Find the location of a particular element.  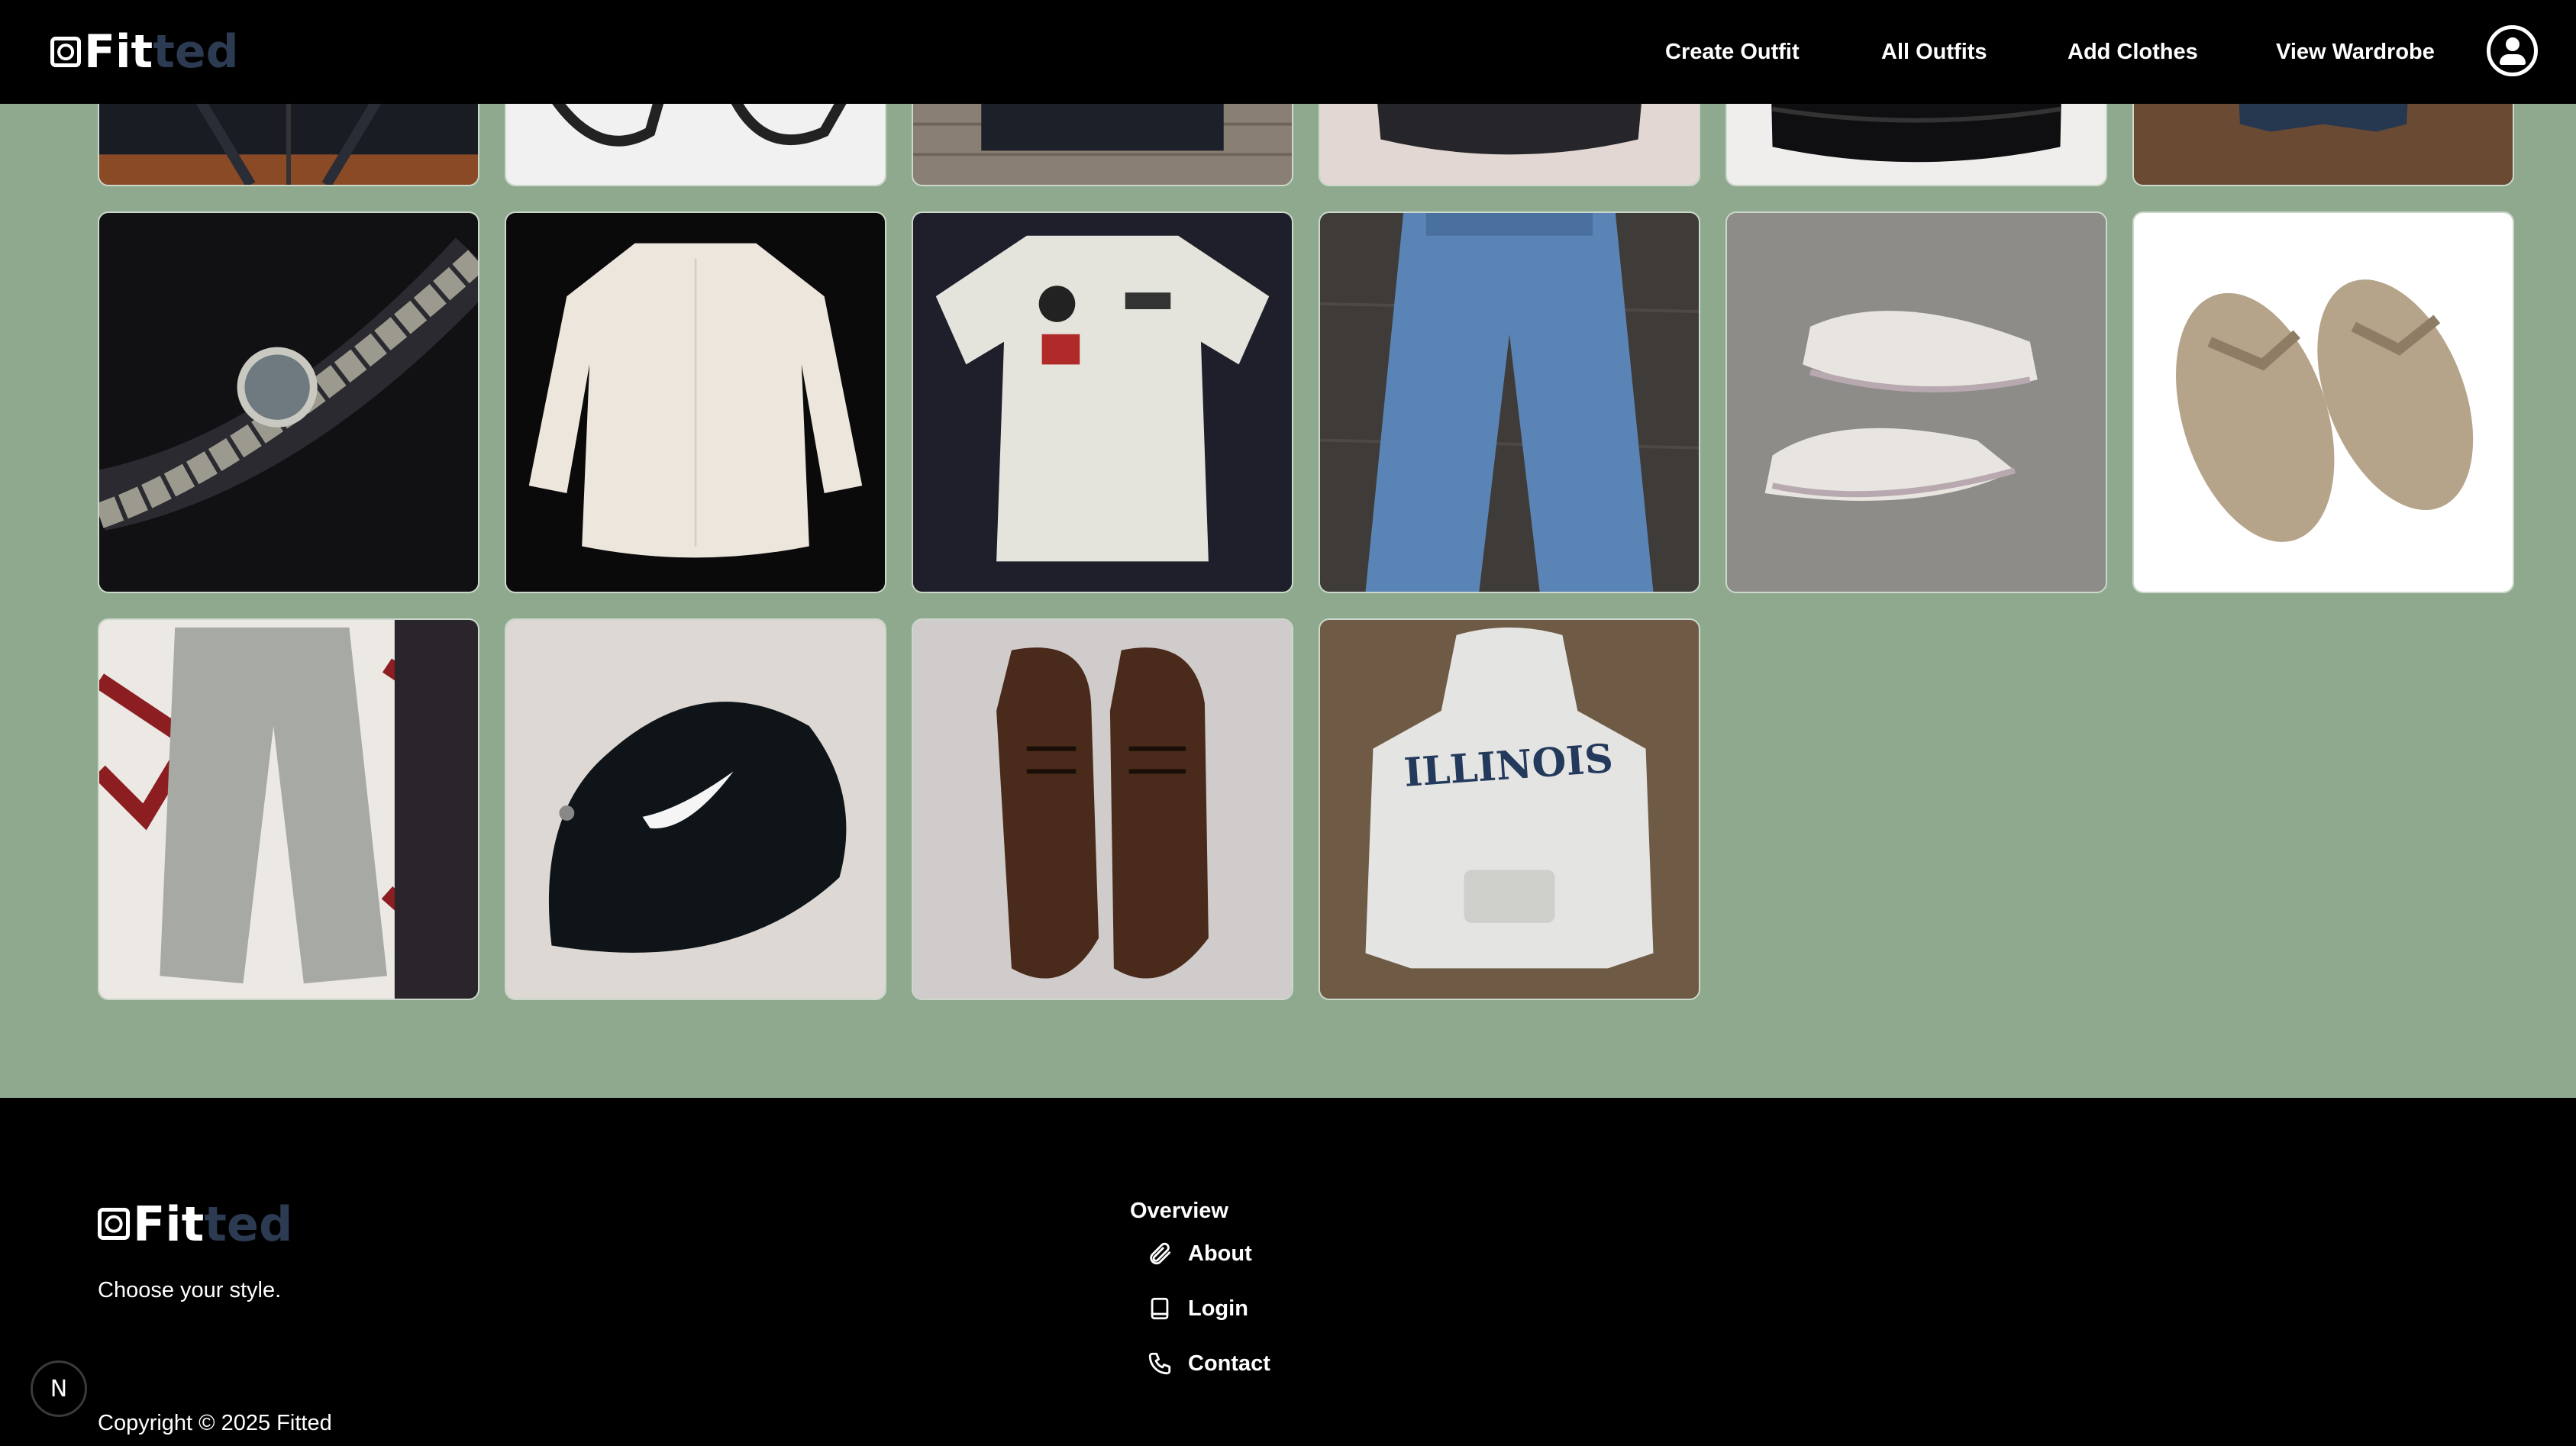

footer-link-label: Contact is located at coordinates (1229, 1363).